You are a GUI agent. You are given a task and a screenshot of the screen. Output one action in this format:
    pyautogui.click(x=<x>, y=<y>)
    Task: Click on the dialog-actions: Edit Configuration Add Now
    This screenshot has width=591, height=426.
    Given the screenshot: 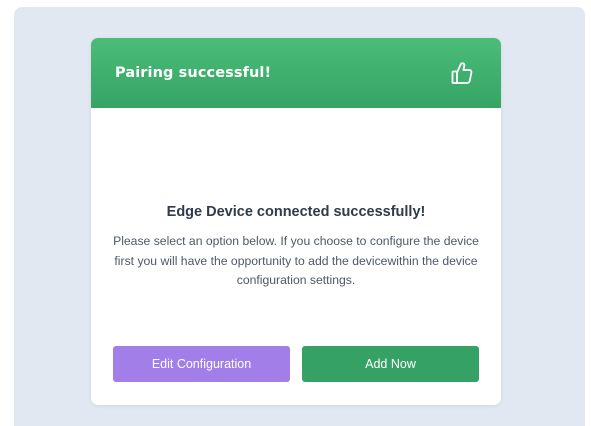 What is the action you would take?
    pyautogui.click(x=296, y=364)
    